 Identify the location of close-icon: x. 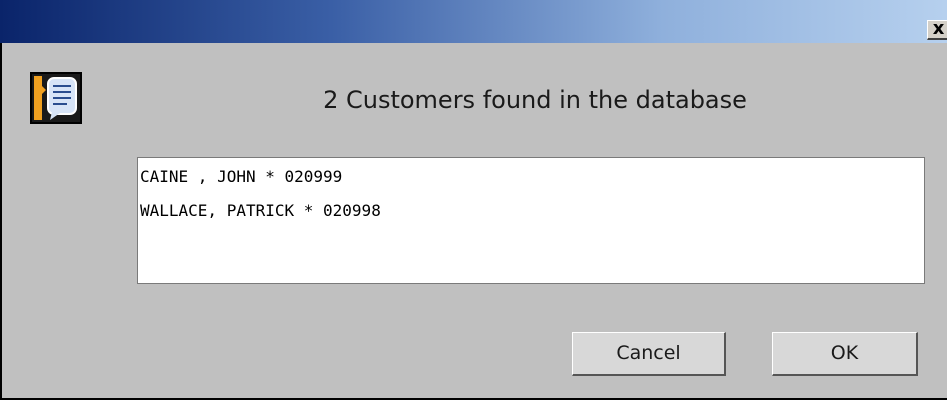
(938, 28).